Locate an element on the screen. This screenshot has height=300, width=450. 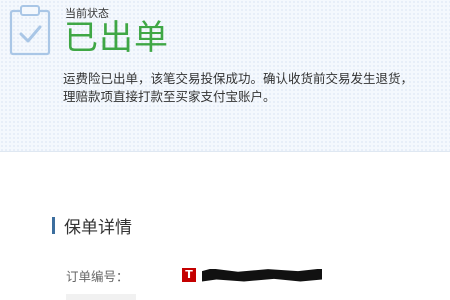
next-row-hint is located at coordinates (101, 297).